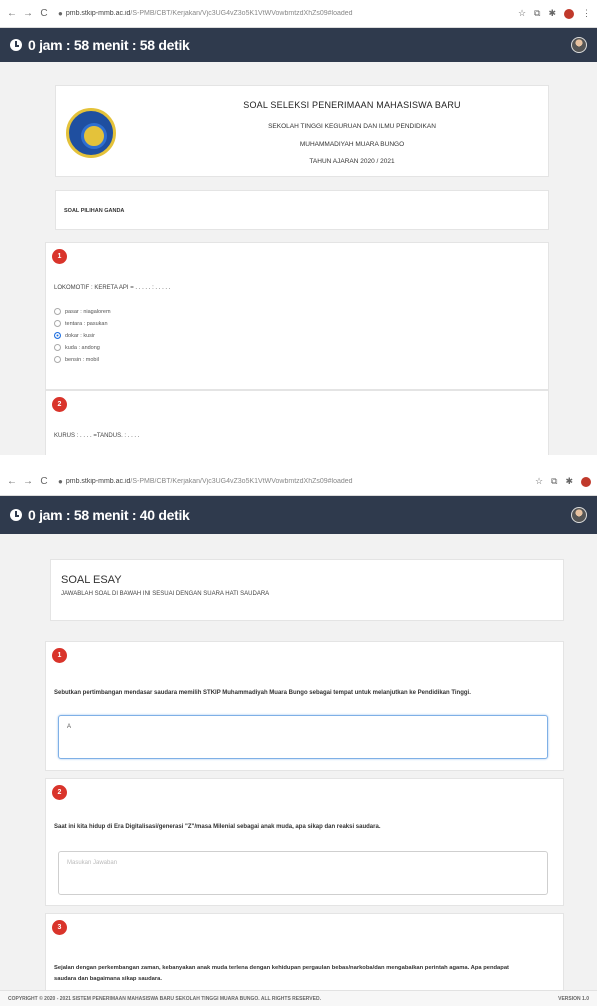 Image resolution: width=597 pixels, height=1006 pixels. What do you see at coordinates (108, 979) in the screenshot?
I see `question-text-line2: saudara dan bagaimana sikap saudara.` at bounding box center [108, 979].